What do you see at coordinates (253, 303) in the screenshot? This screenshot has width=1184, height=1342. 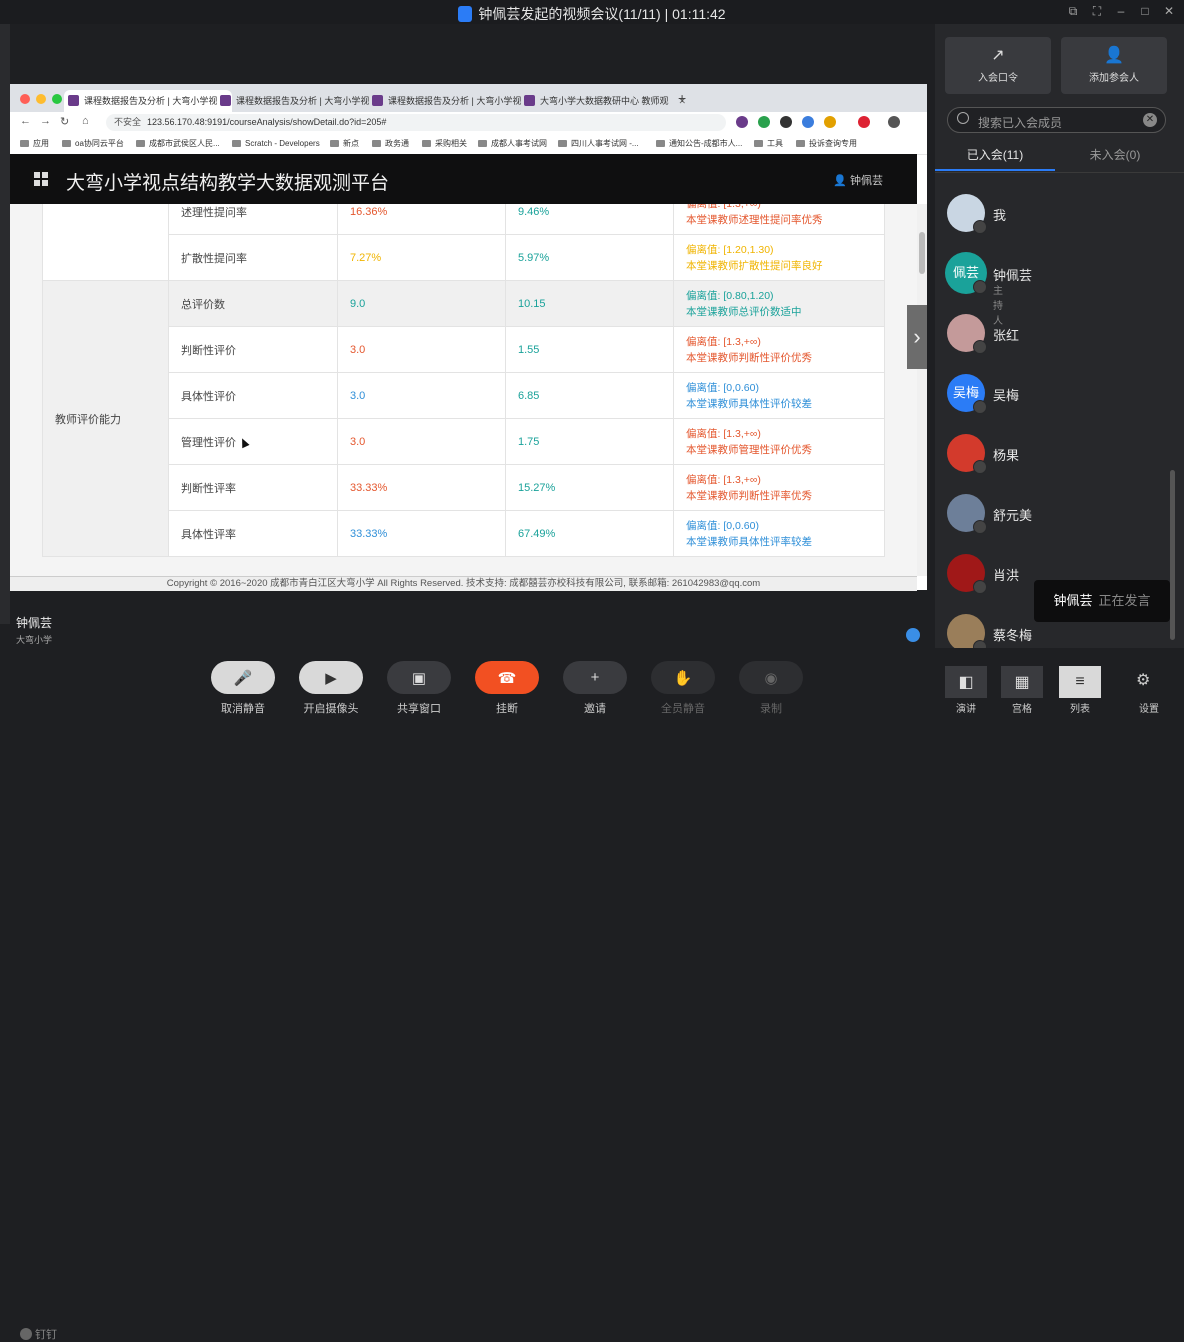 I see `metric-name: 总评价数` at bounding box center [253, 303].